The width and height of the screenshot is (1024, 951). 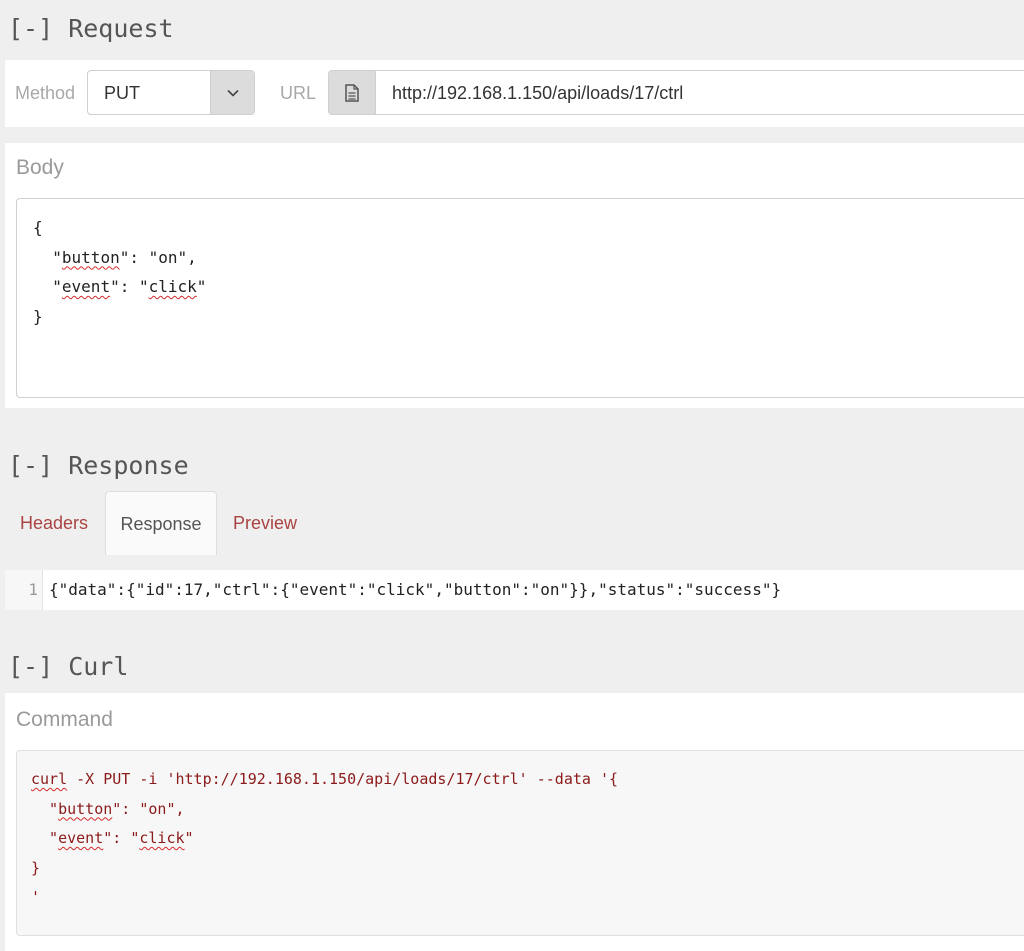 What do you see at coordinates (122, 93) in the screenshot?
I see `method-value: PUT` at bounding box center [122, 93].